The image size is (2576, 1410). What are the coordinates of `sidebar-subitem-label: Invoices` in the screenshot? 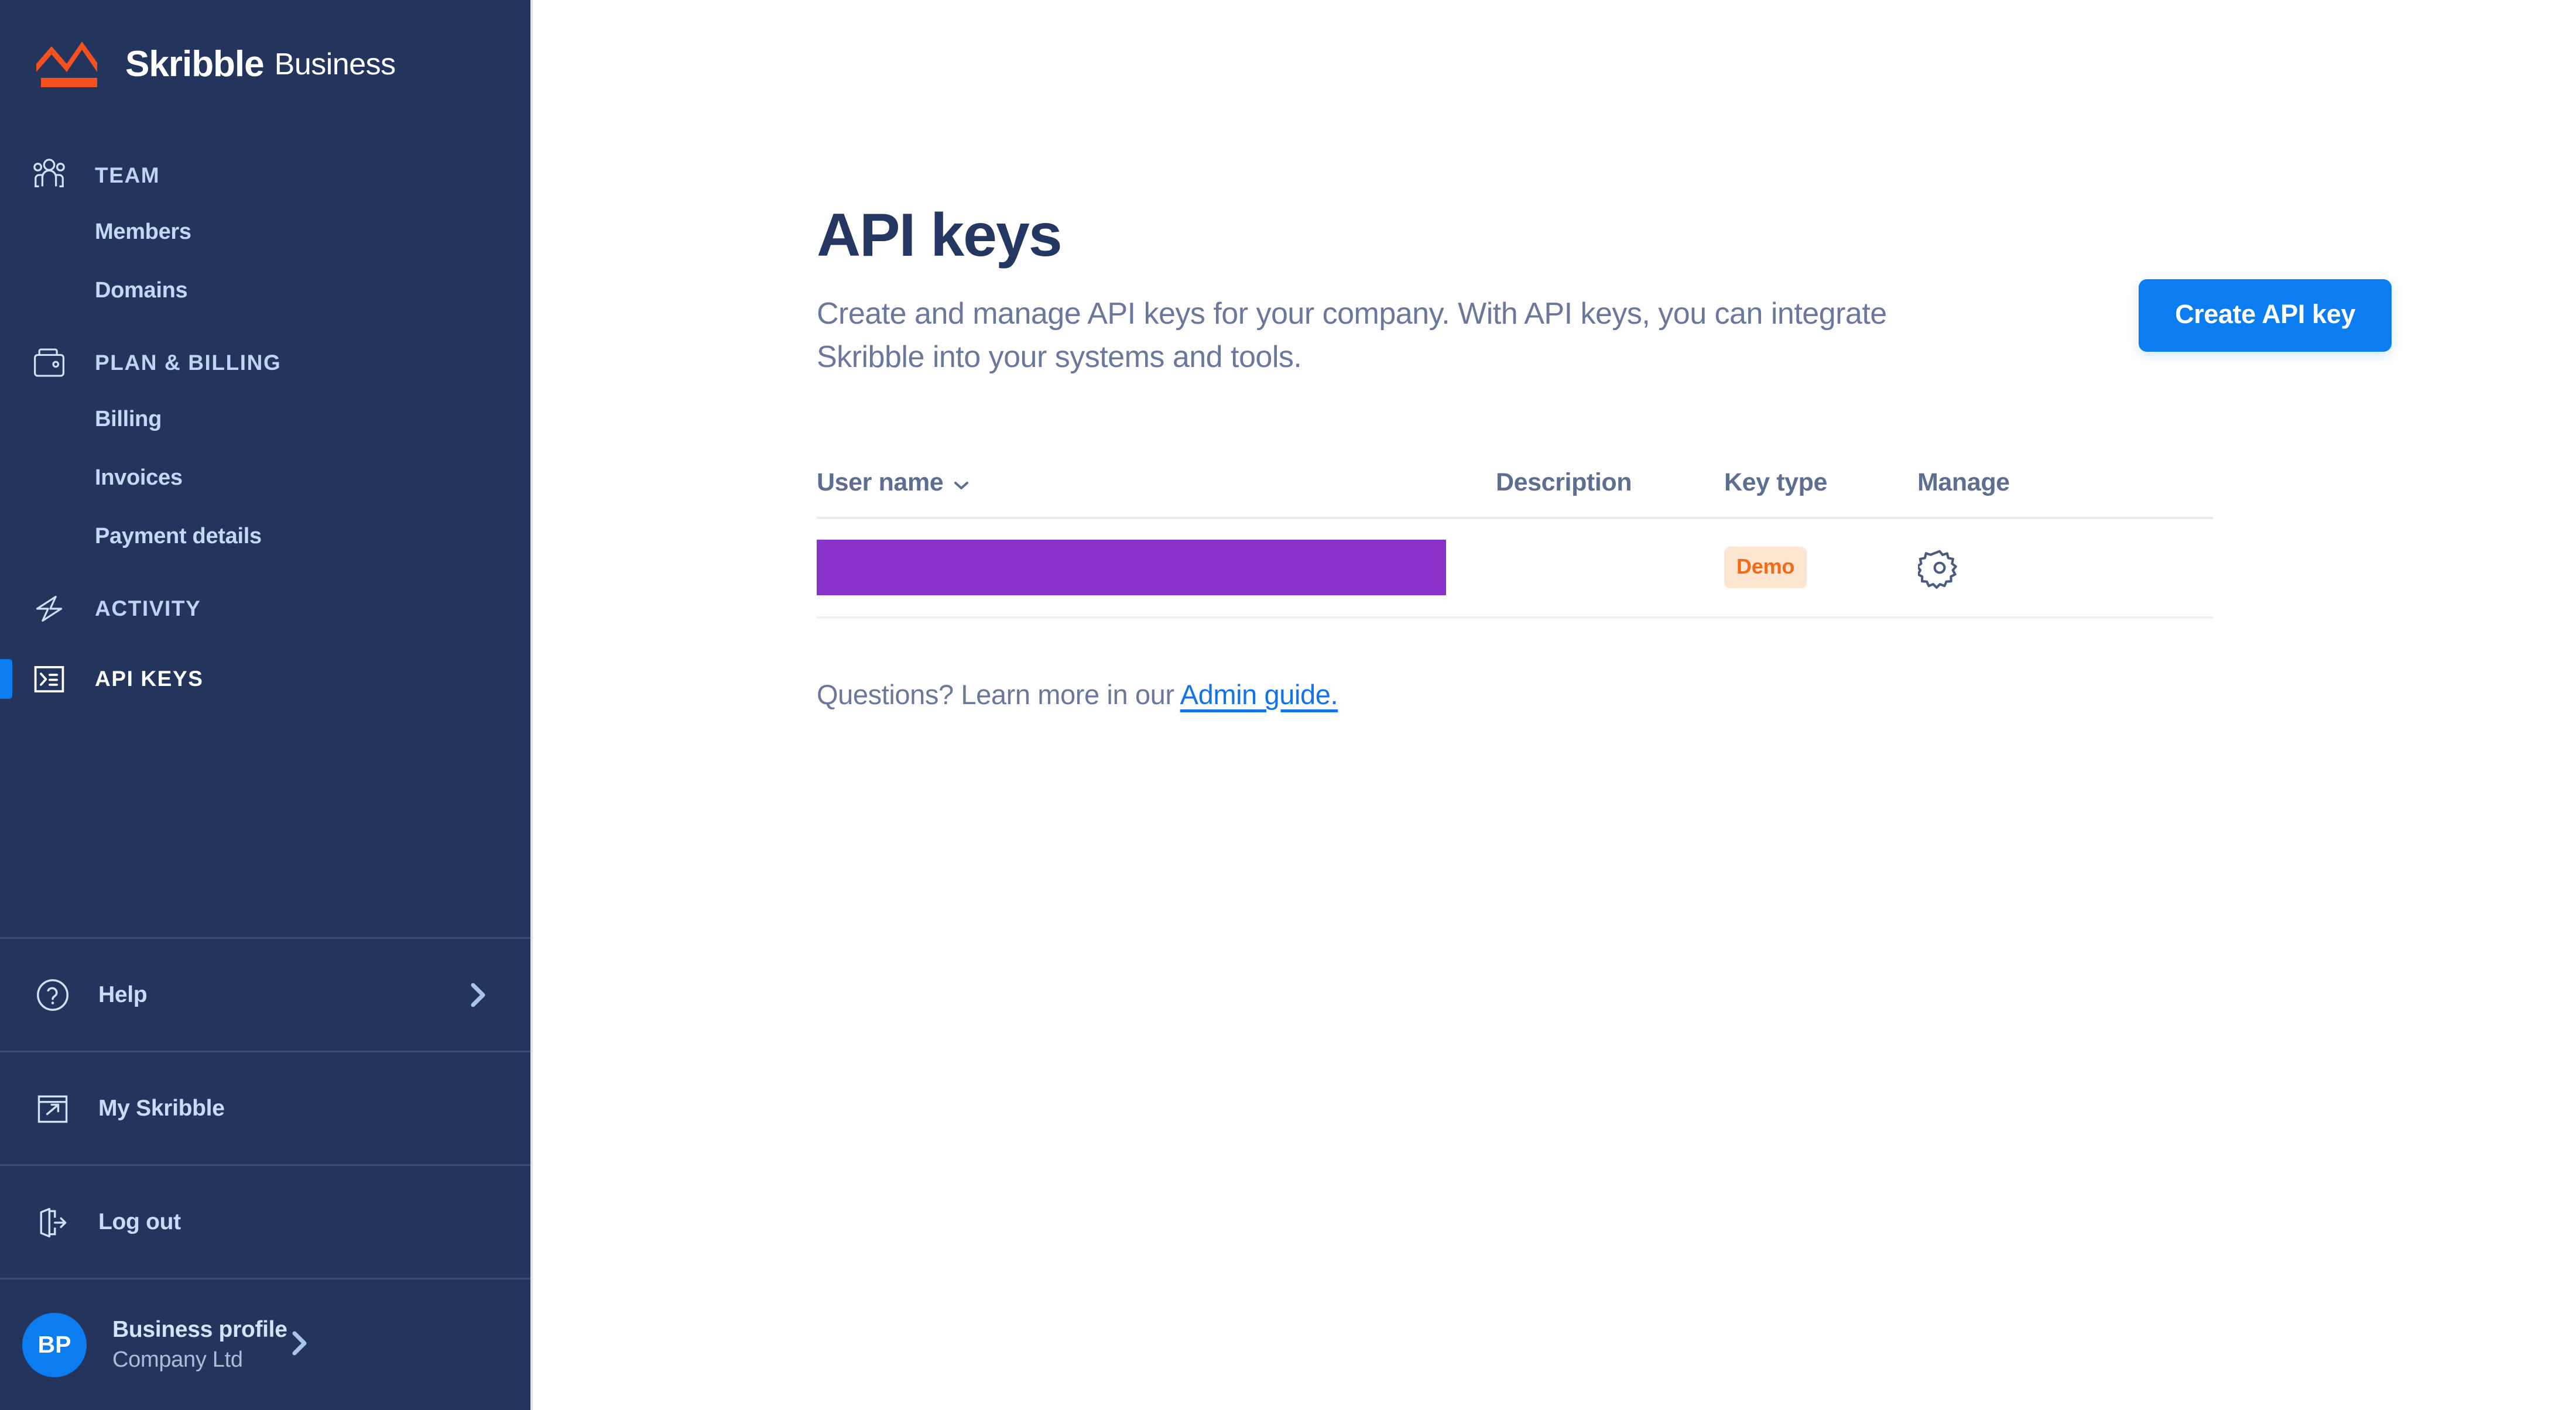 It's located at (139, 477).